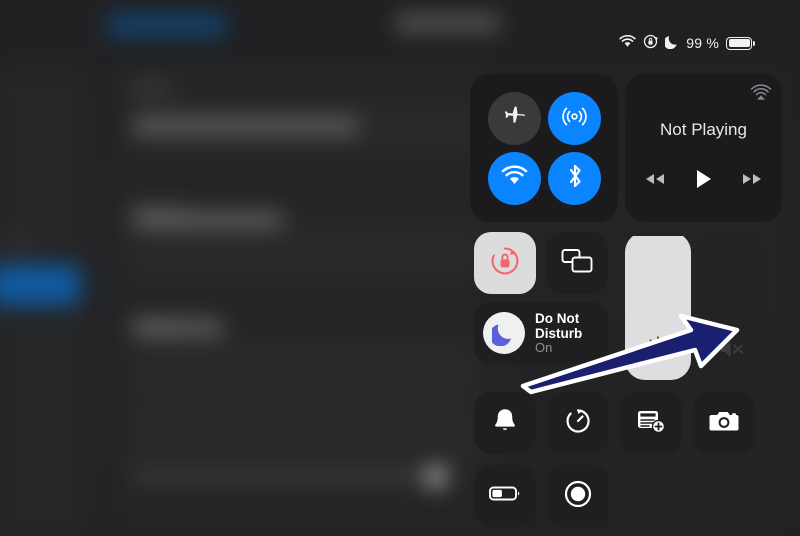  I want to click on media-controls, so click(703, 181).